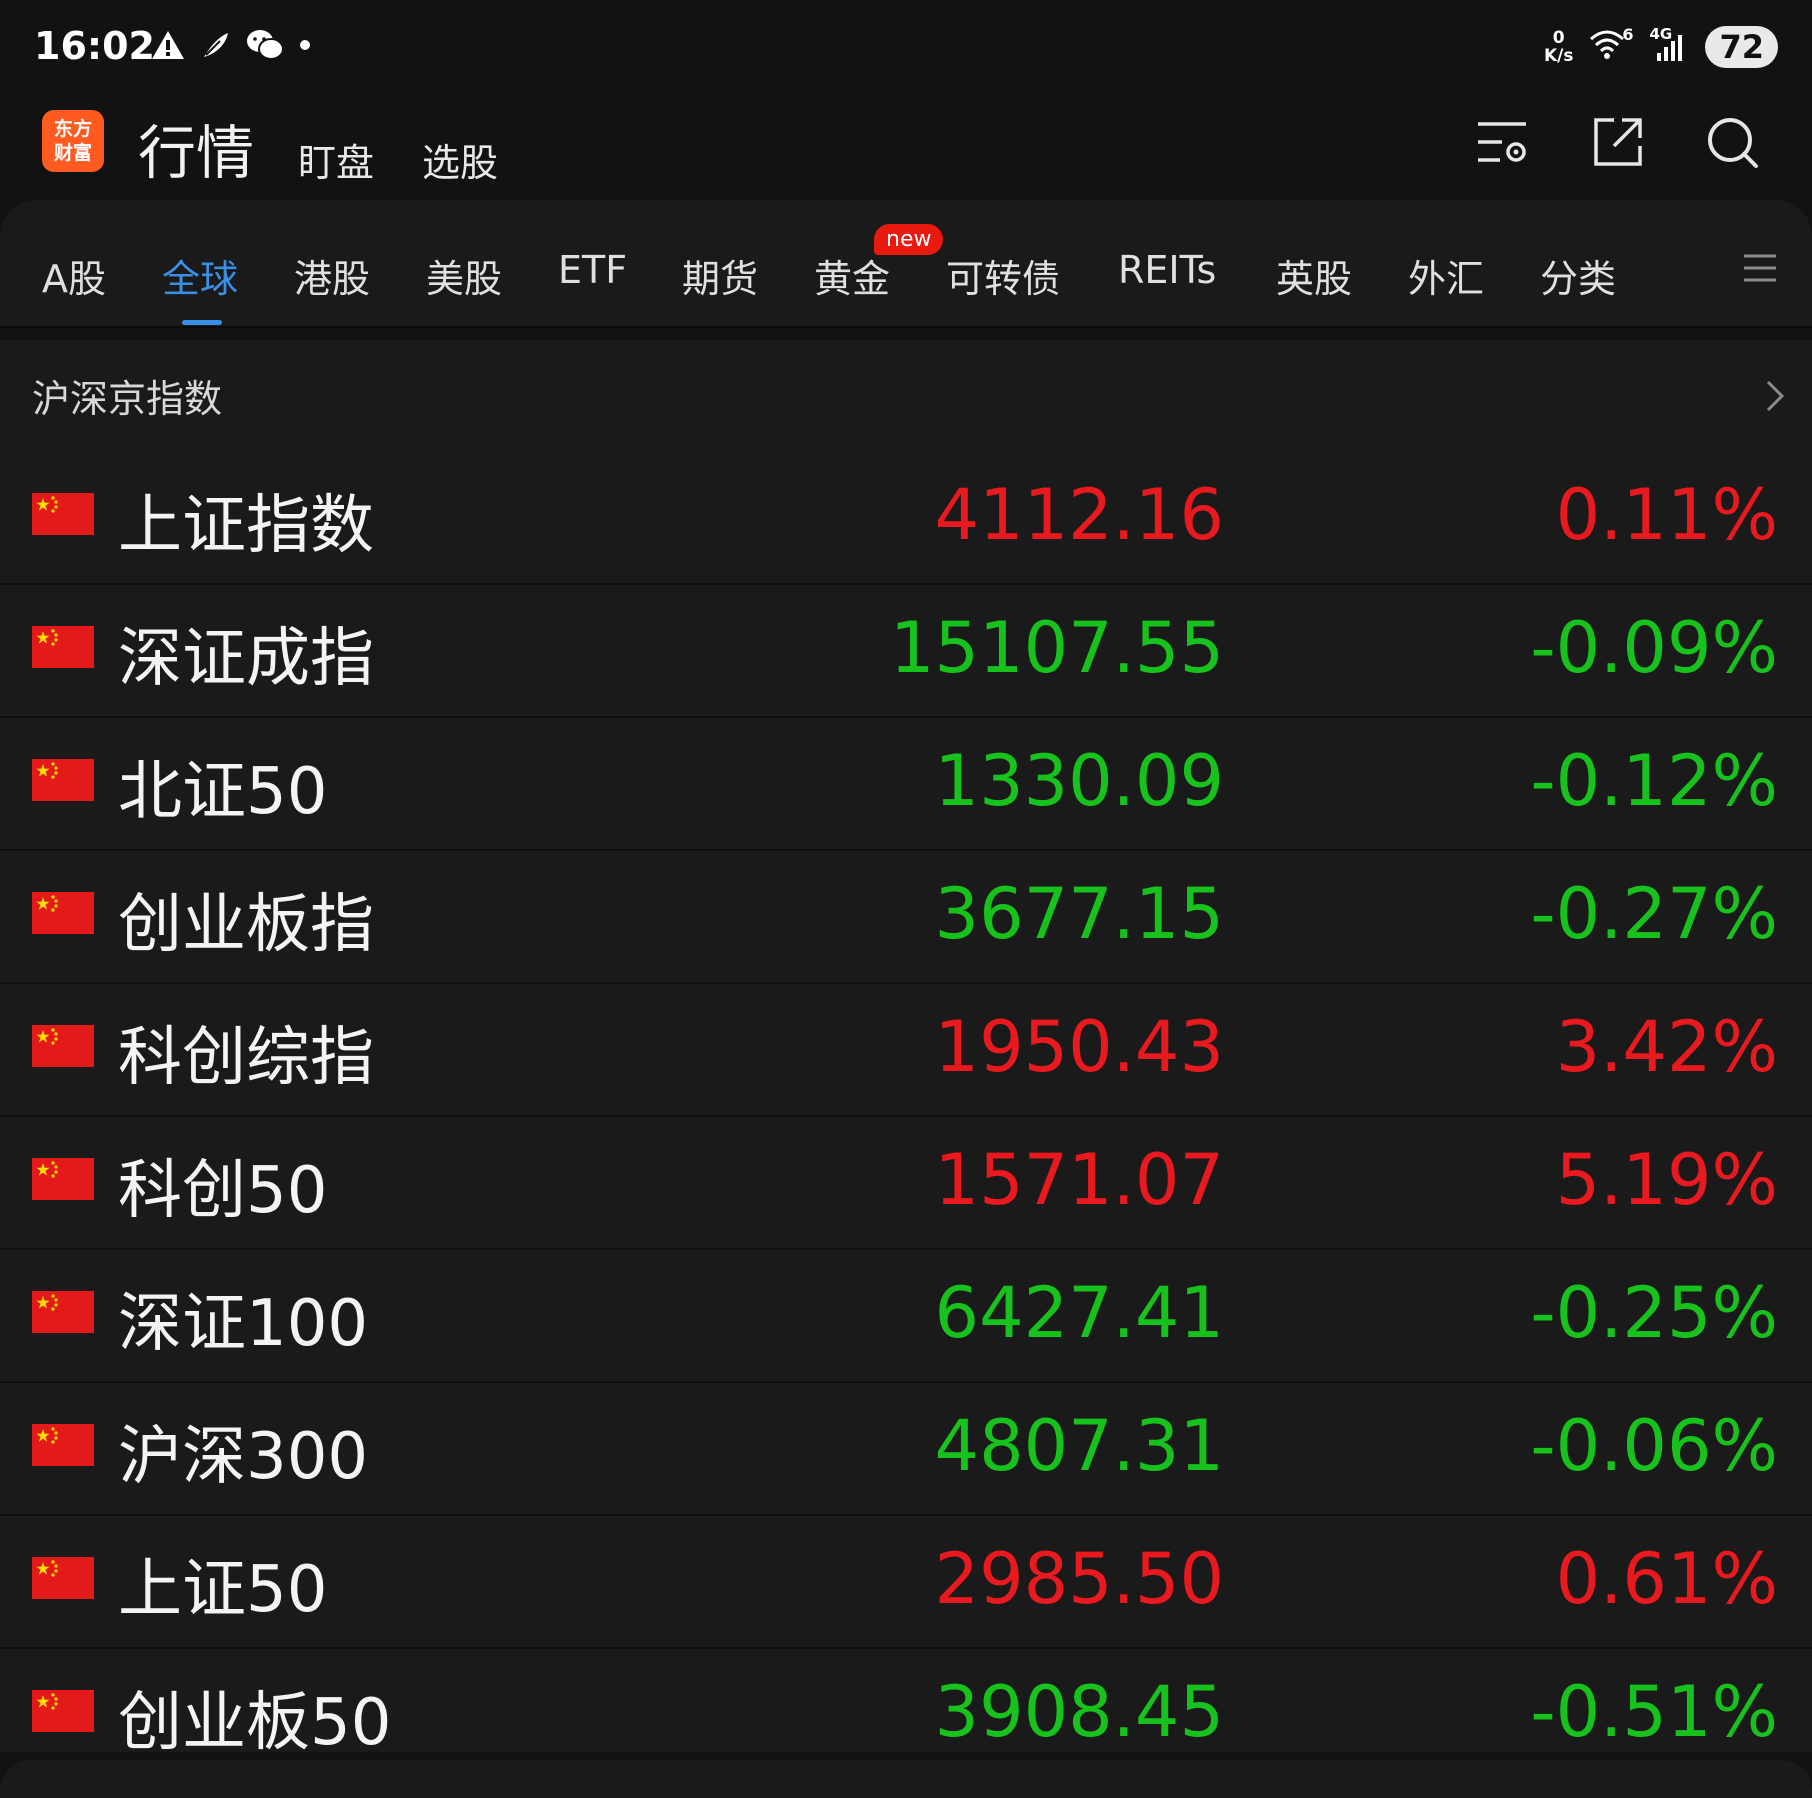  What do you see at coordinates (1167, 270) in the screenshot?
I see `tab-reits: REITs` at bounding box center [1167, 270].